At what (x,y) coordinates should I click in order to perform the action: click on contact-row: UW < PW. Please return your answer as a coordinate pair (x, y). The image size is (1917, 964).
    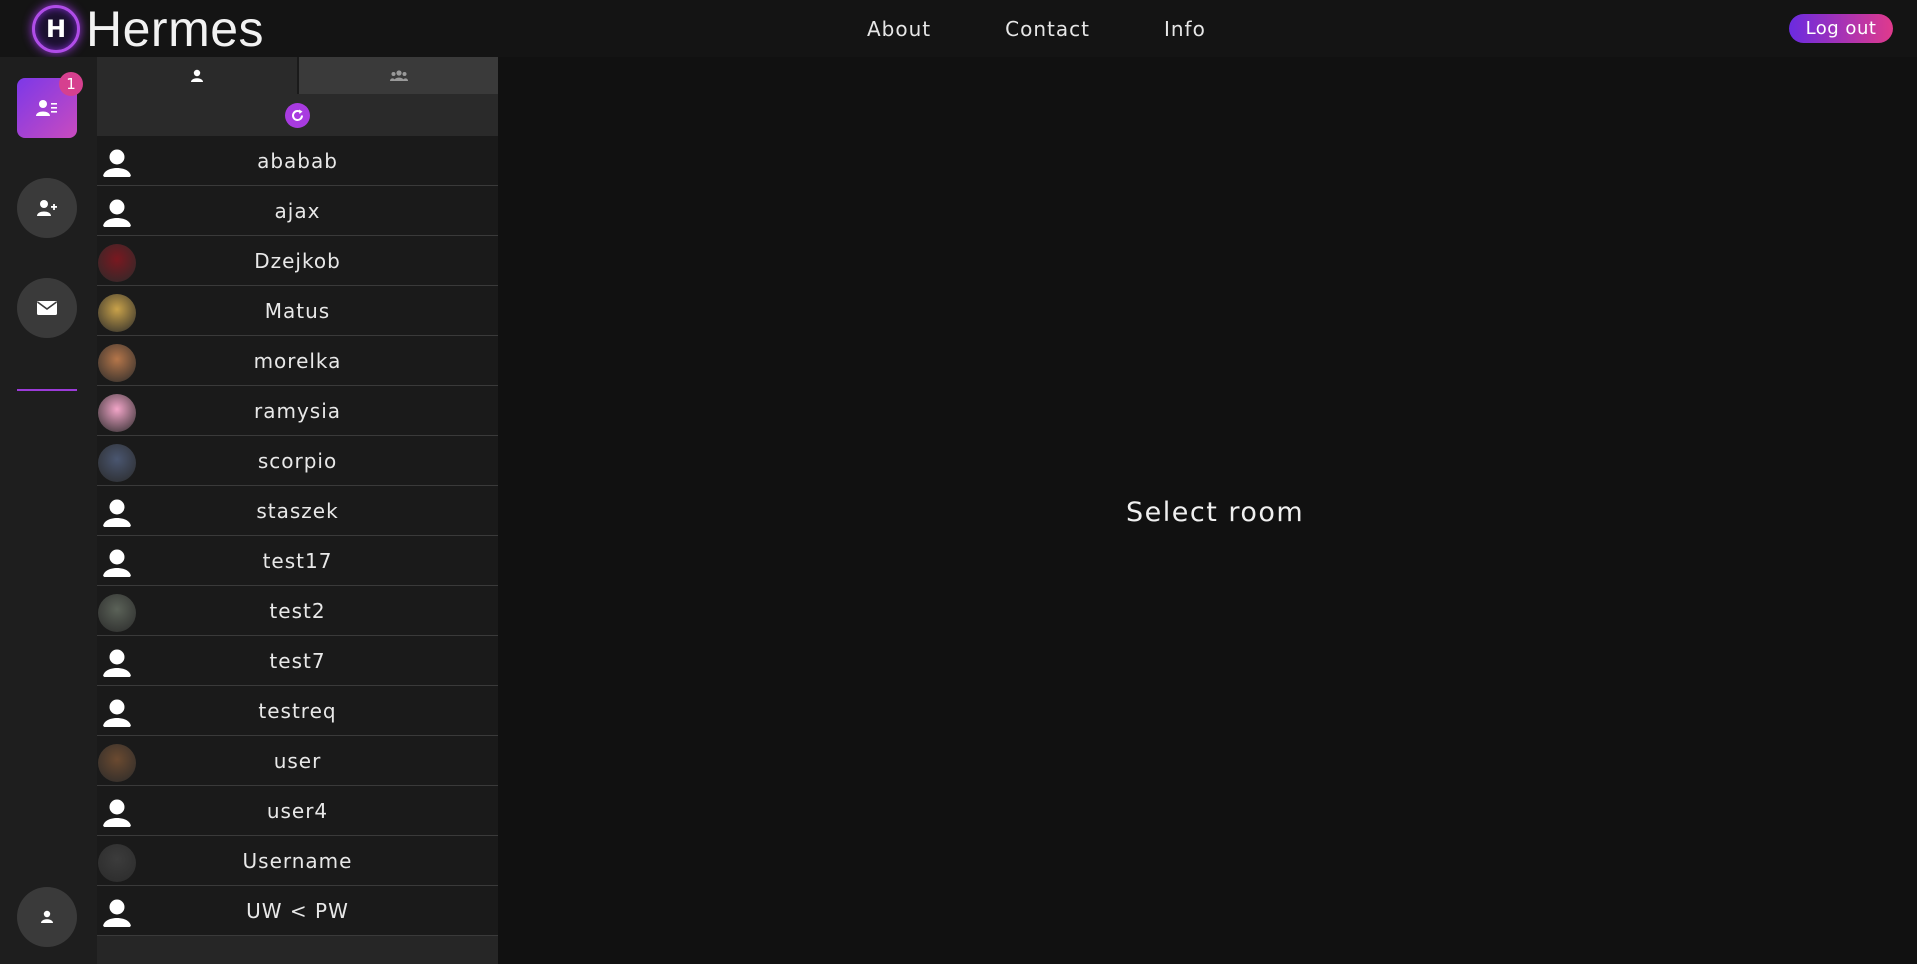
    Looking at the image, I should click on (297, 911).